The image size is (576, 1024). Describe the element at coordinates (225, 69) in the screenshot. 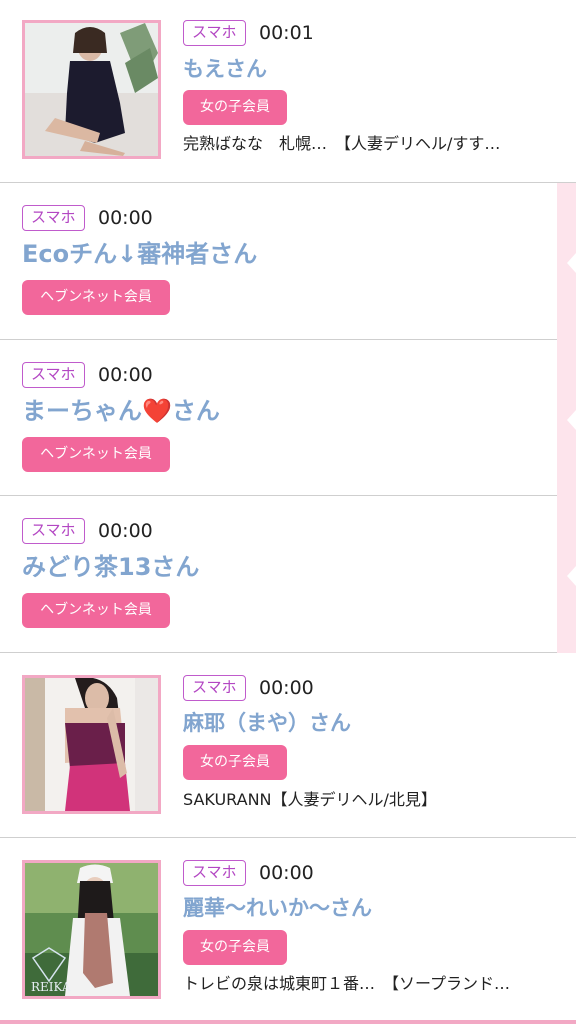

I see `user-name: もえさん` at that location.